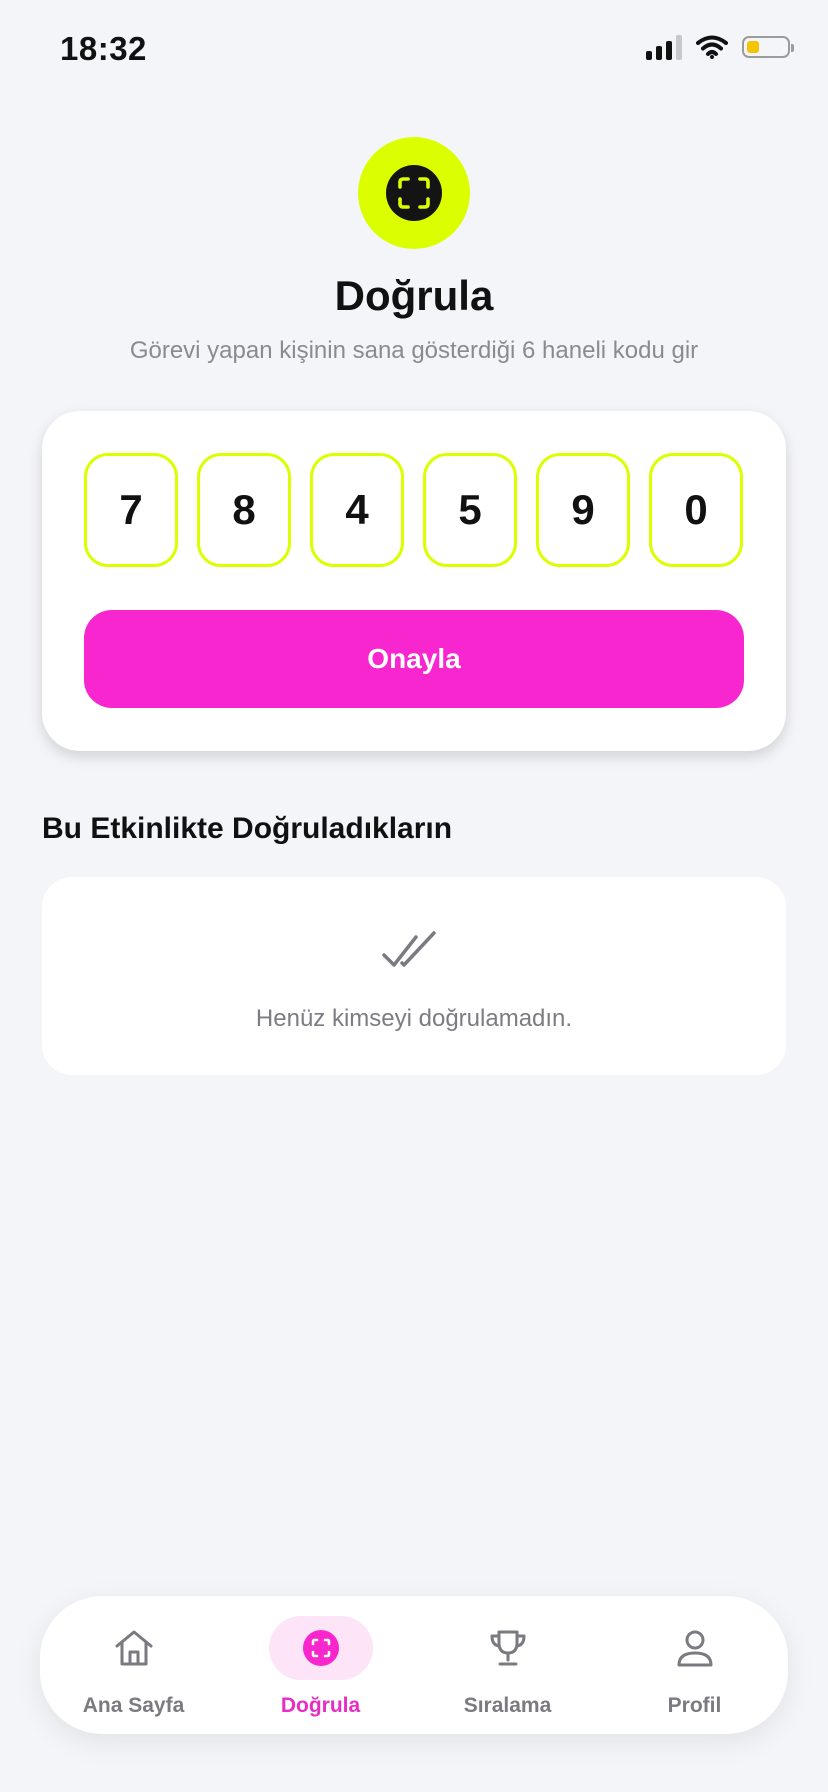 The image size is (828, 1792). I want to click on tab-label-verify: Doğrula, so click(320, 1705).